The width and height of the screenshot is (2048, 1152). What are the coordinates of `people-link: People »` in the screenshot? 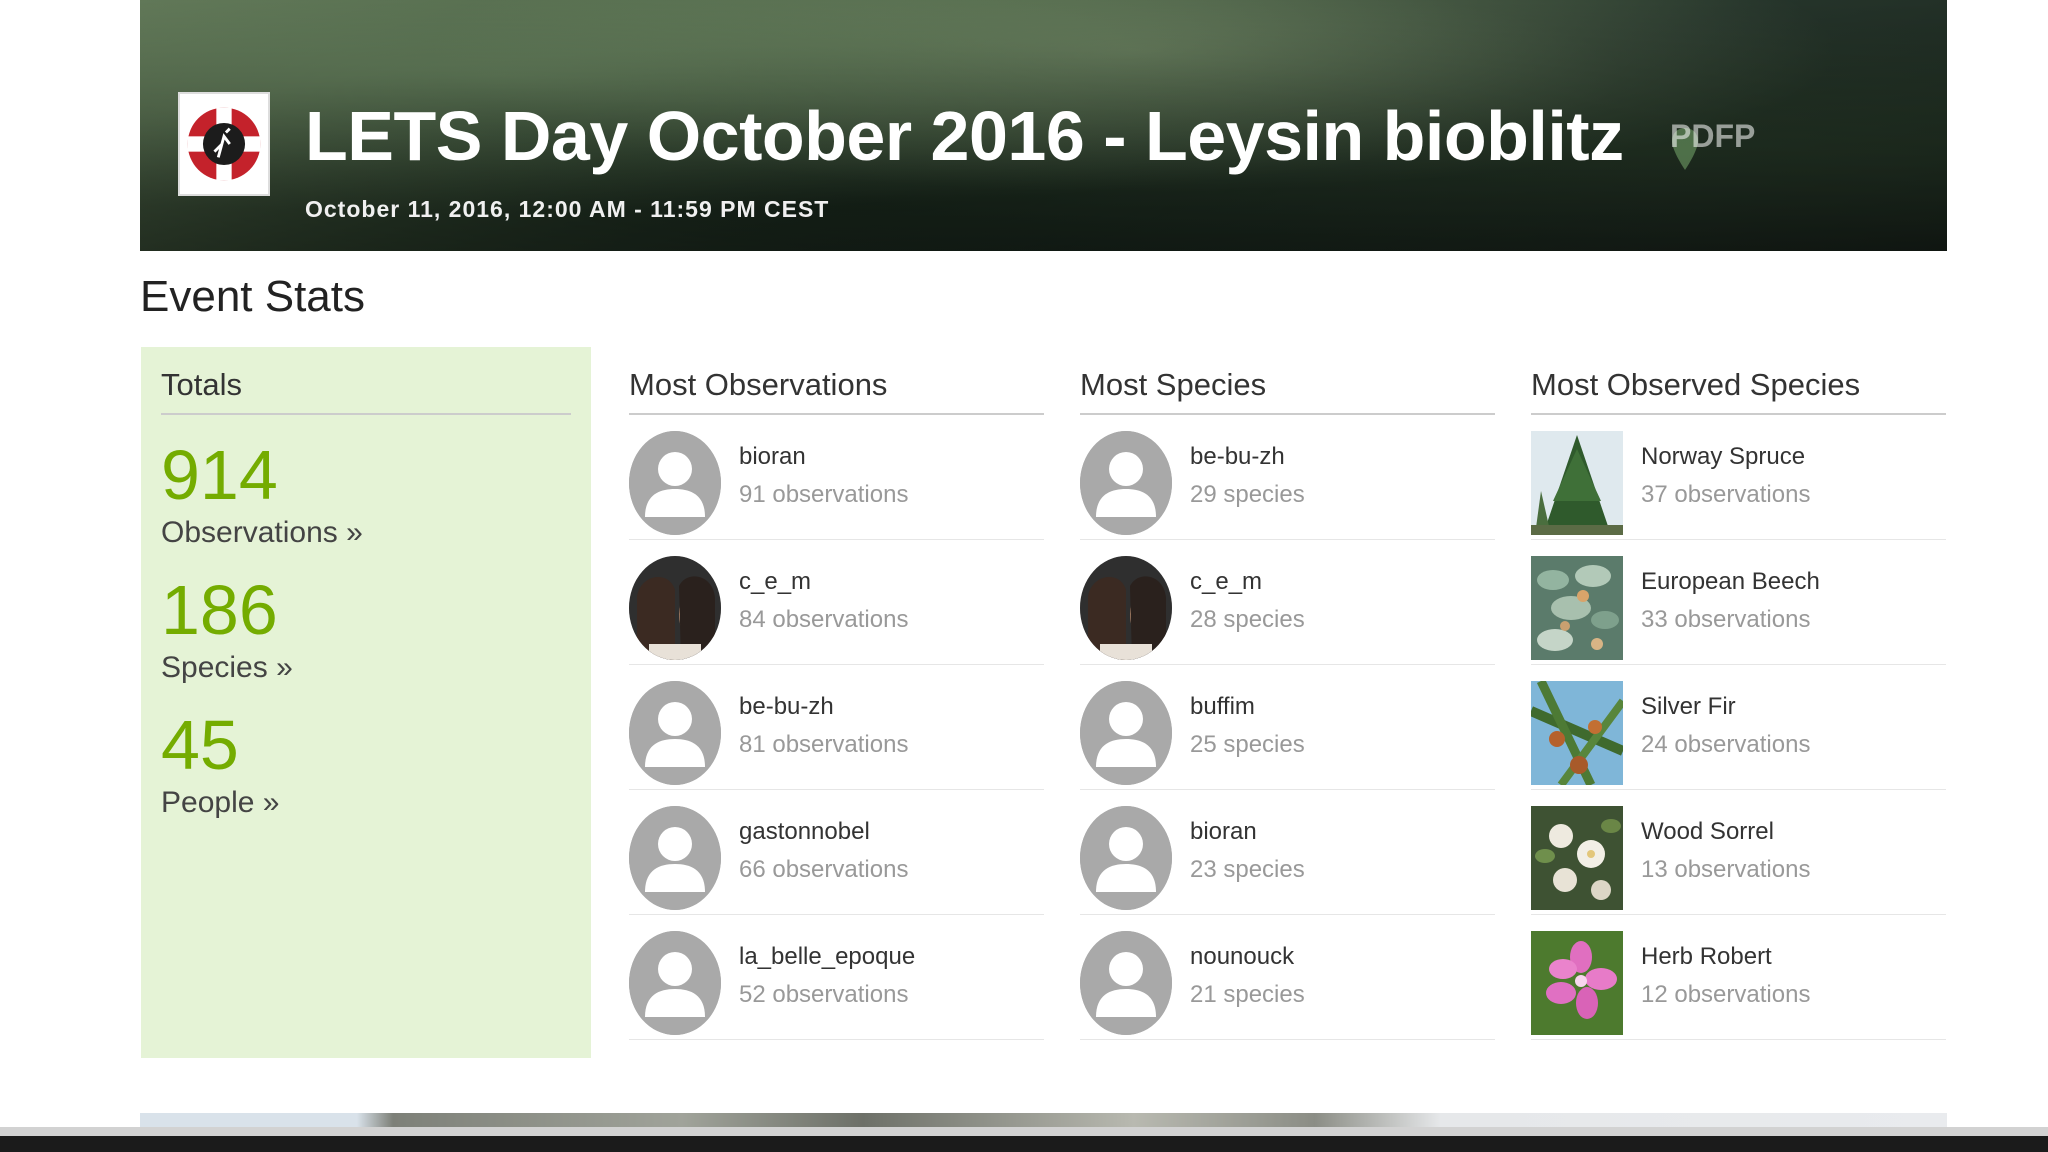 It's located at (366, 803).